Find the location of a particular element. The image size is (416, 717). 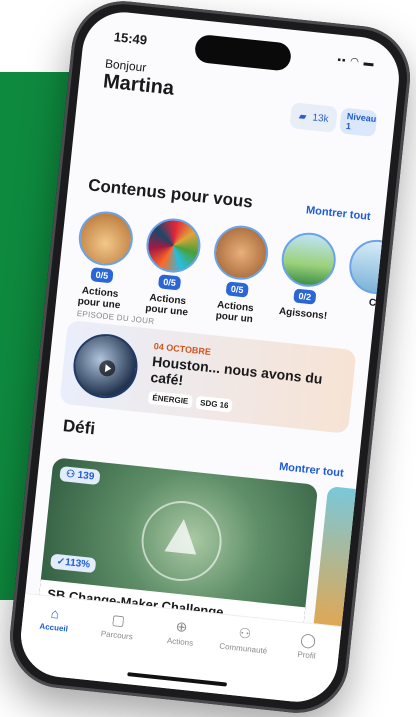

participants-badge: ⚇ 139 is located at coordinates (80, 476).